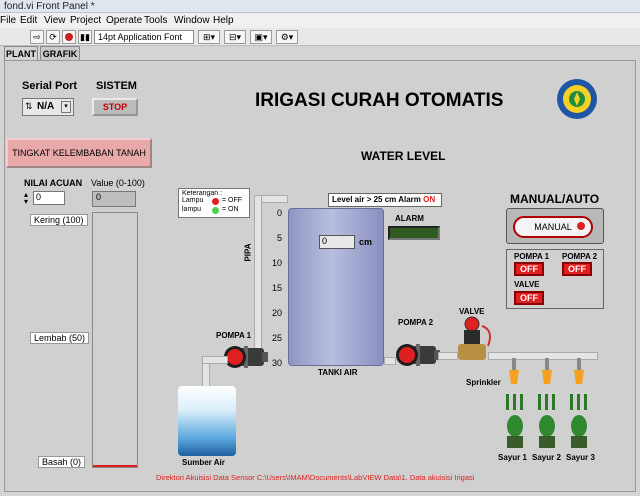  I want to click on chevron-down-icon: ▾, so click(66, 107).